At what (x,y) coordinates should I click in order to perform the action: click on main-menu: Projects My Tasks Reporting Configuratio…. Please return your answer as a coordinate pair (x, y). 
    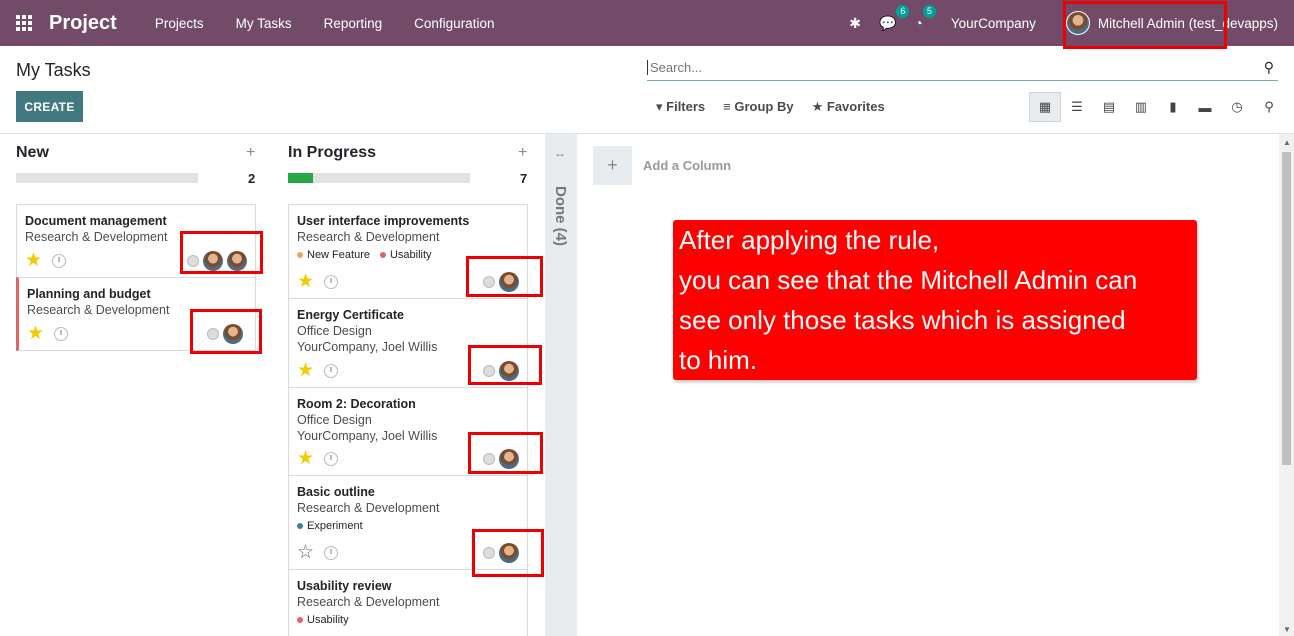
    Looking at the image, I should click on (325, 23).